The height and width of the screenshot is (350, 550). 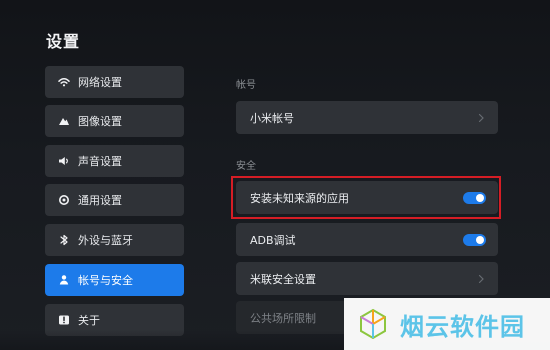 What do you see at coordinates (63, 41) in the screenshot?
I see `page-title: 设置` at bounding box center [63, 41].